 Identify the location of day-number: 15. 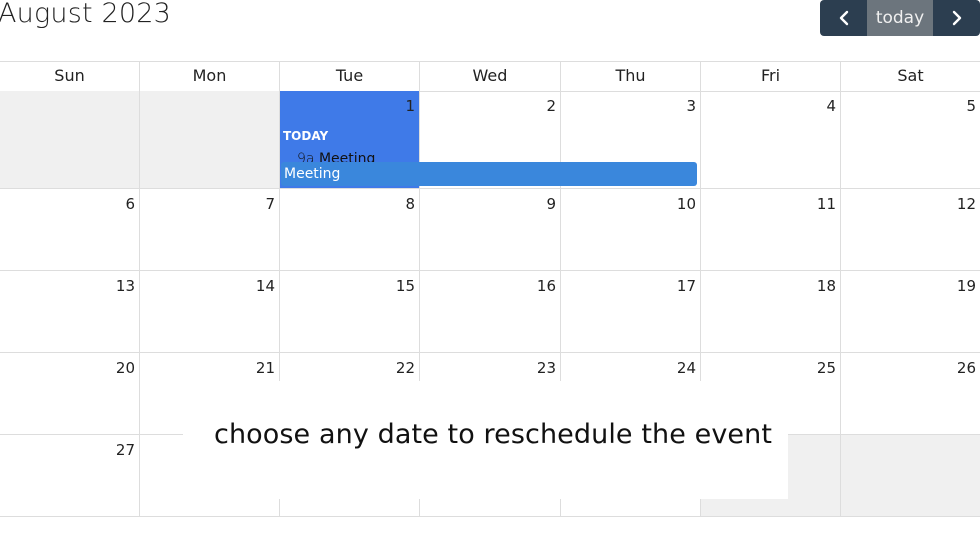
(405, 286).